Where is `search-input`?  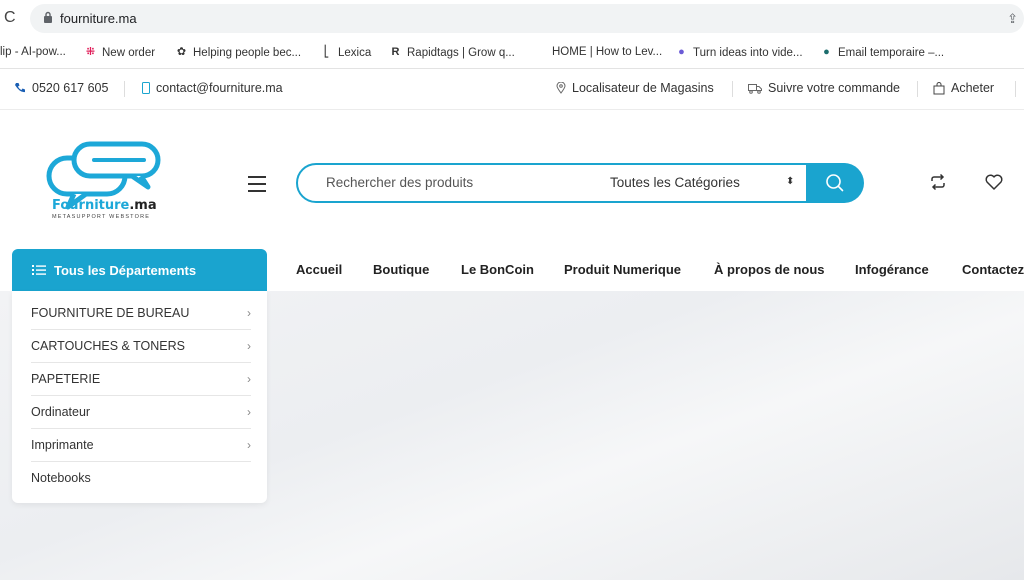 search-input is located at coordinates (456, 182).